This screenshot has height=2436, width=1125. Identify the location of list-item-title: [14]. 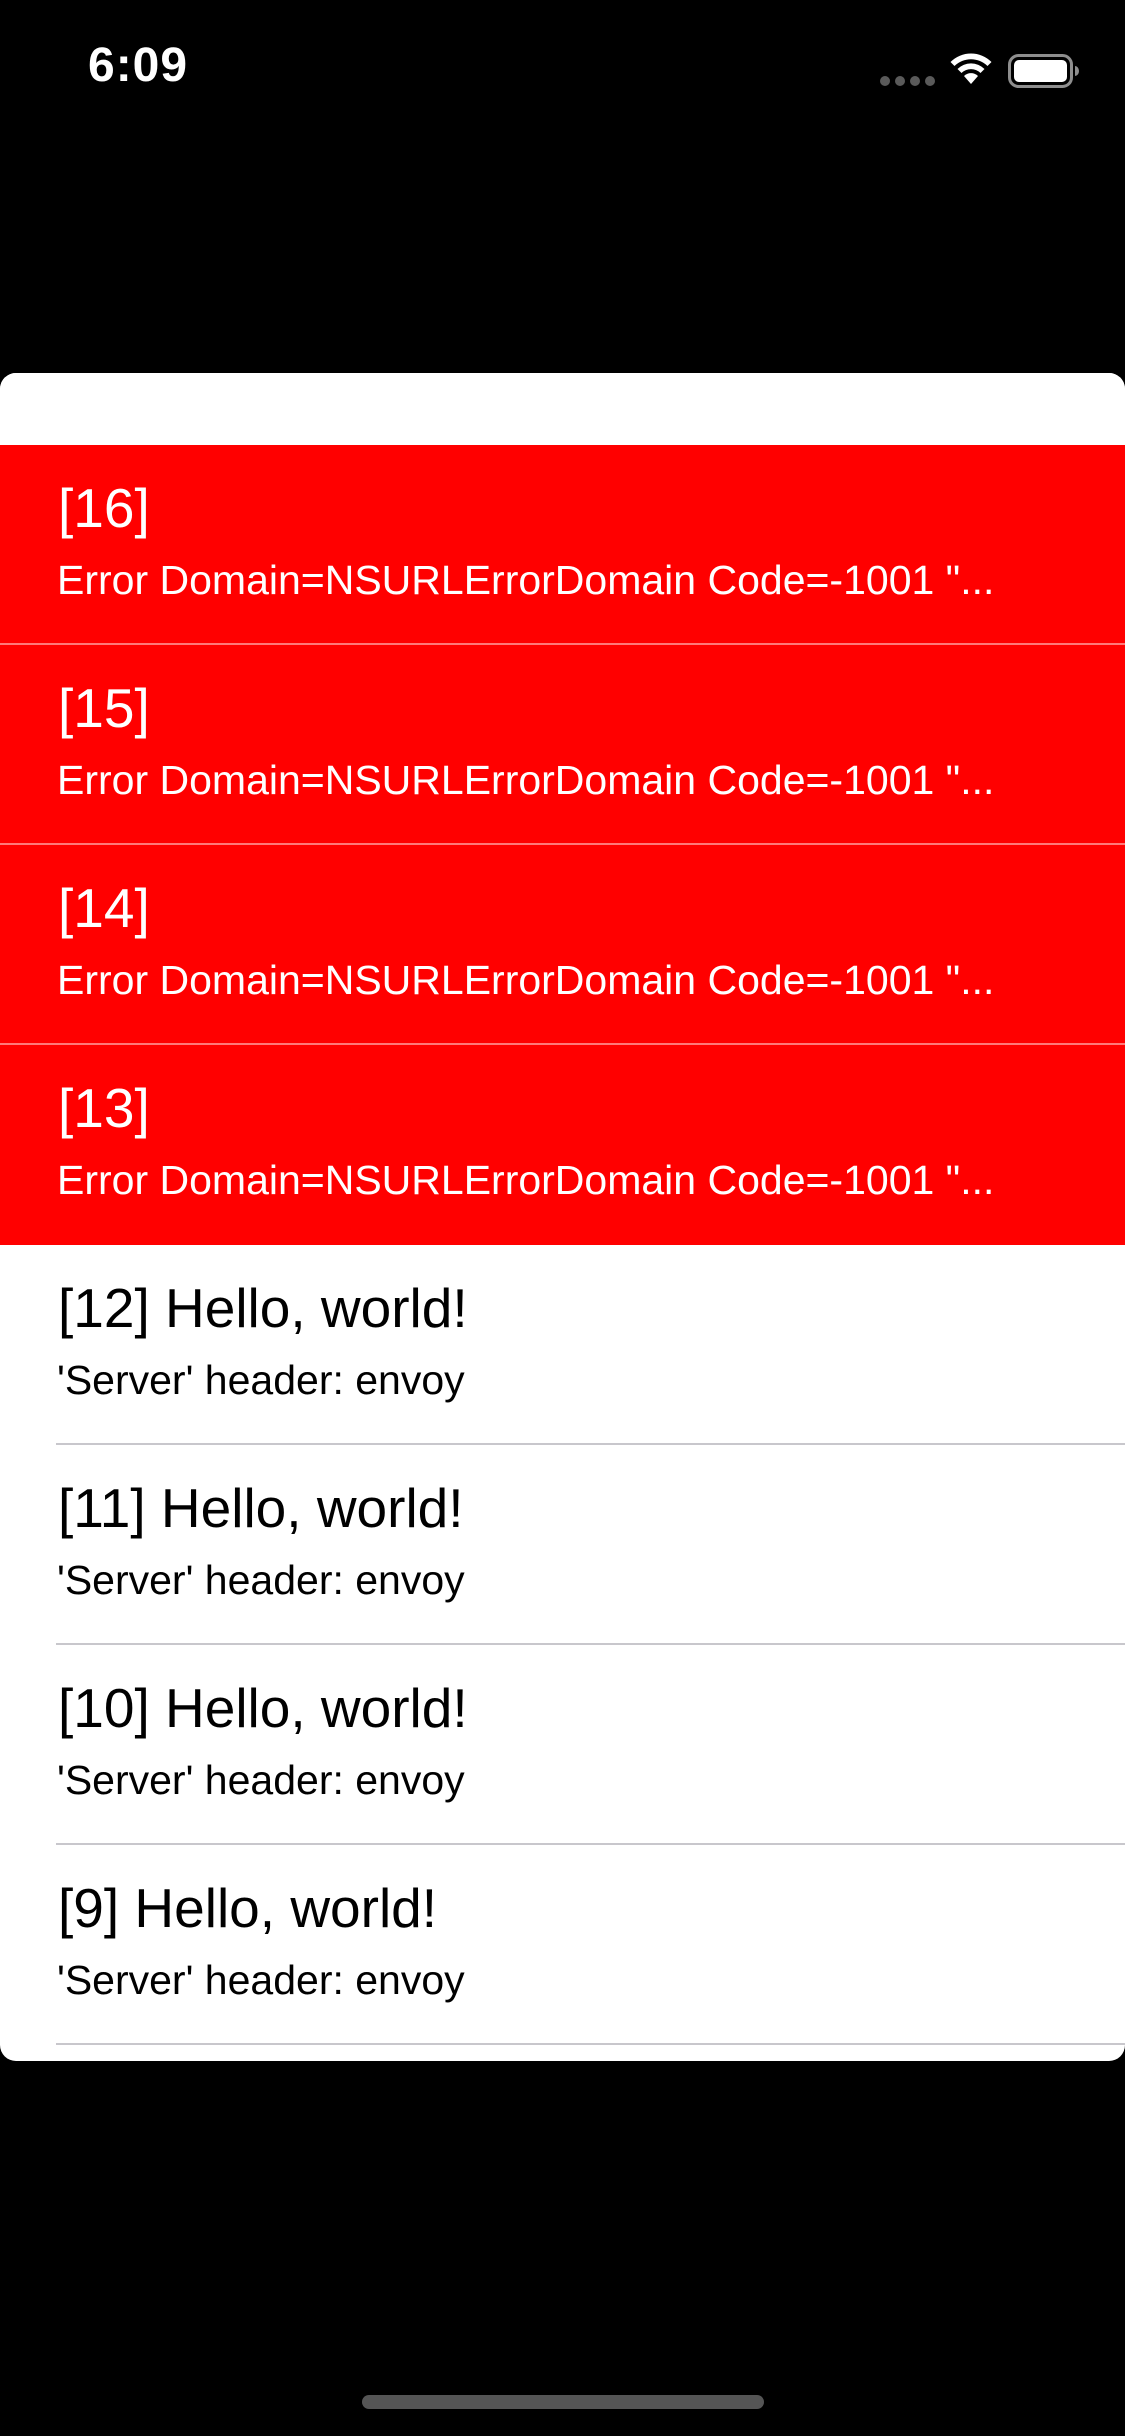
(104, 908).